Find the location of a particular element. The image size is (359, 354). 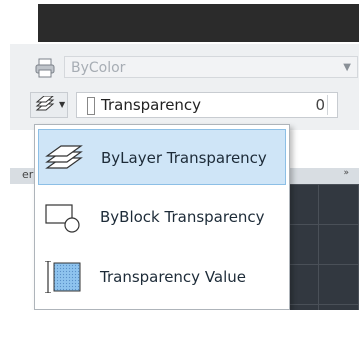

menu-item-label: ByBlock Transparency is located at coordinates (182, 217).